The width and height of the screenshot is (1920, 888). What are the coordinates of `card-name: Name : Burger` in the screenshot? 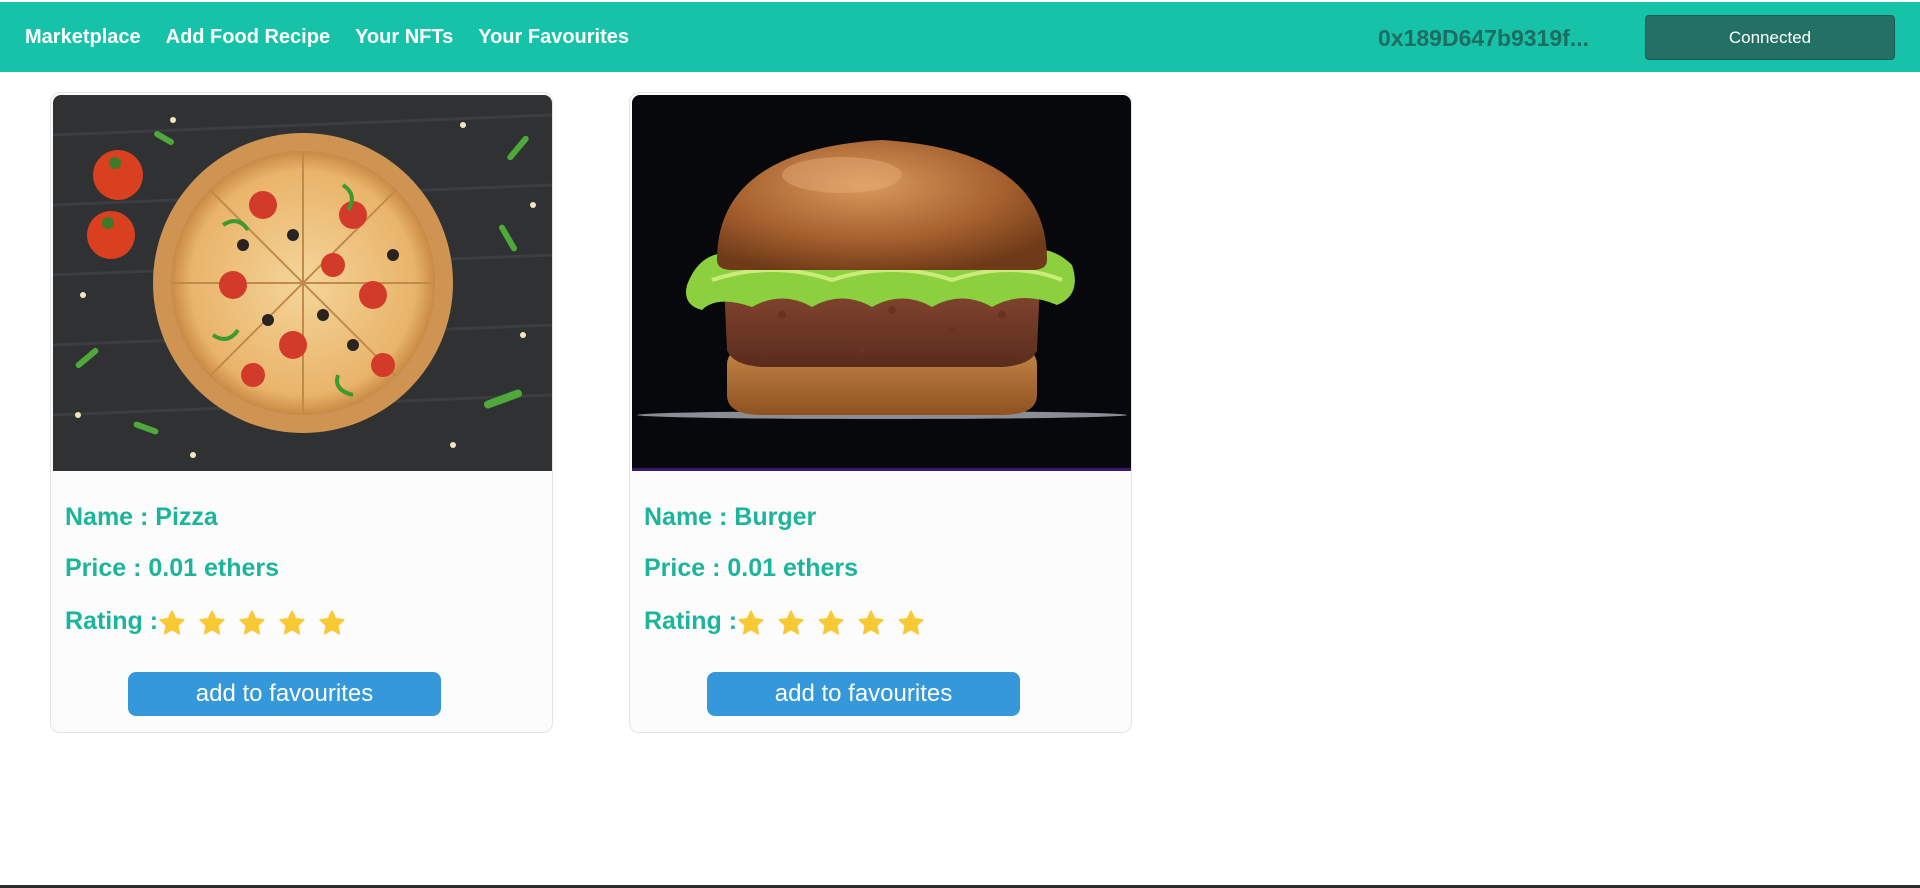 It's located at (730, 517).